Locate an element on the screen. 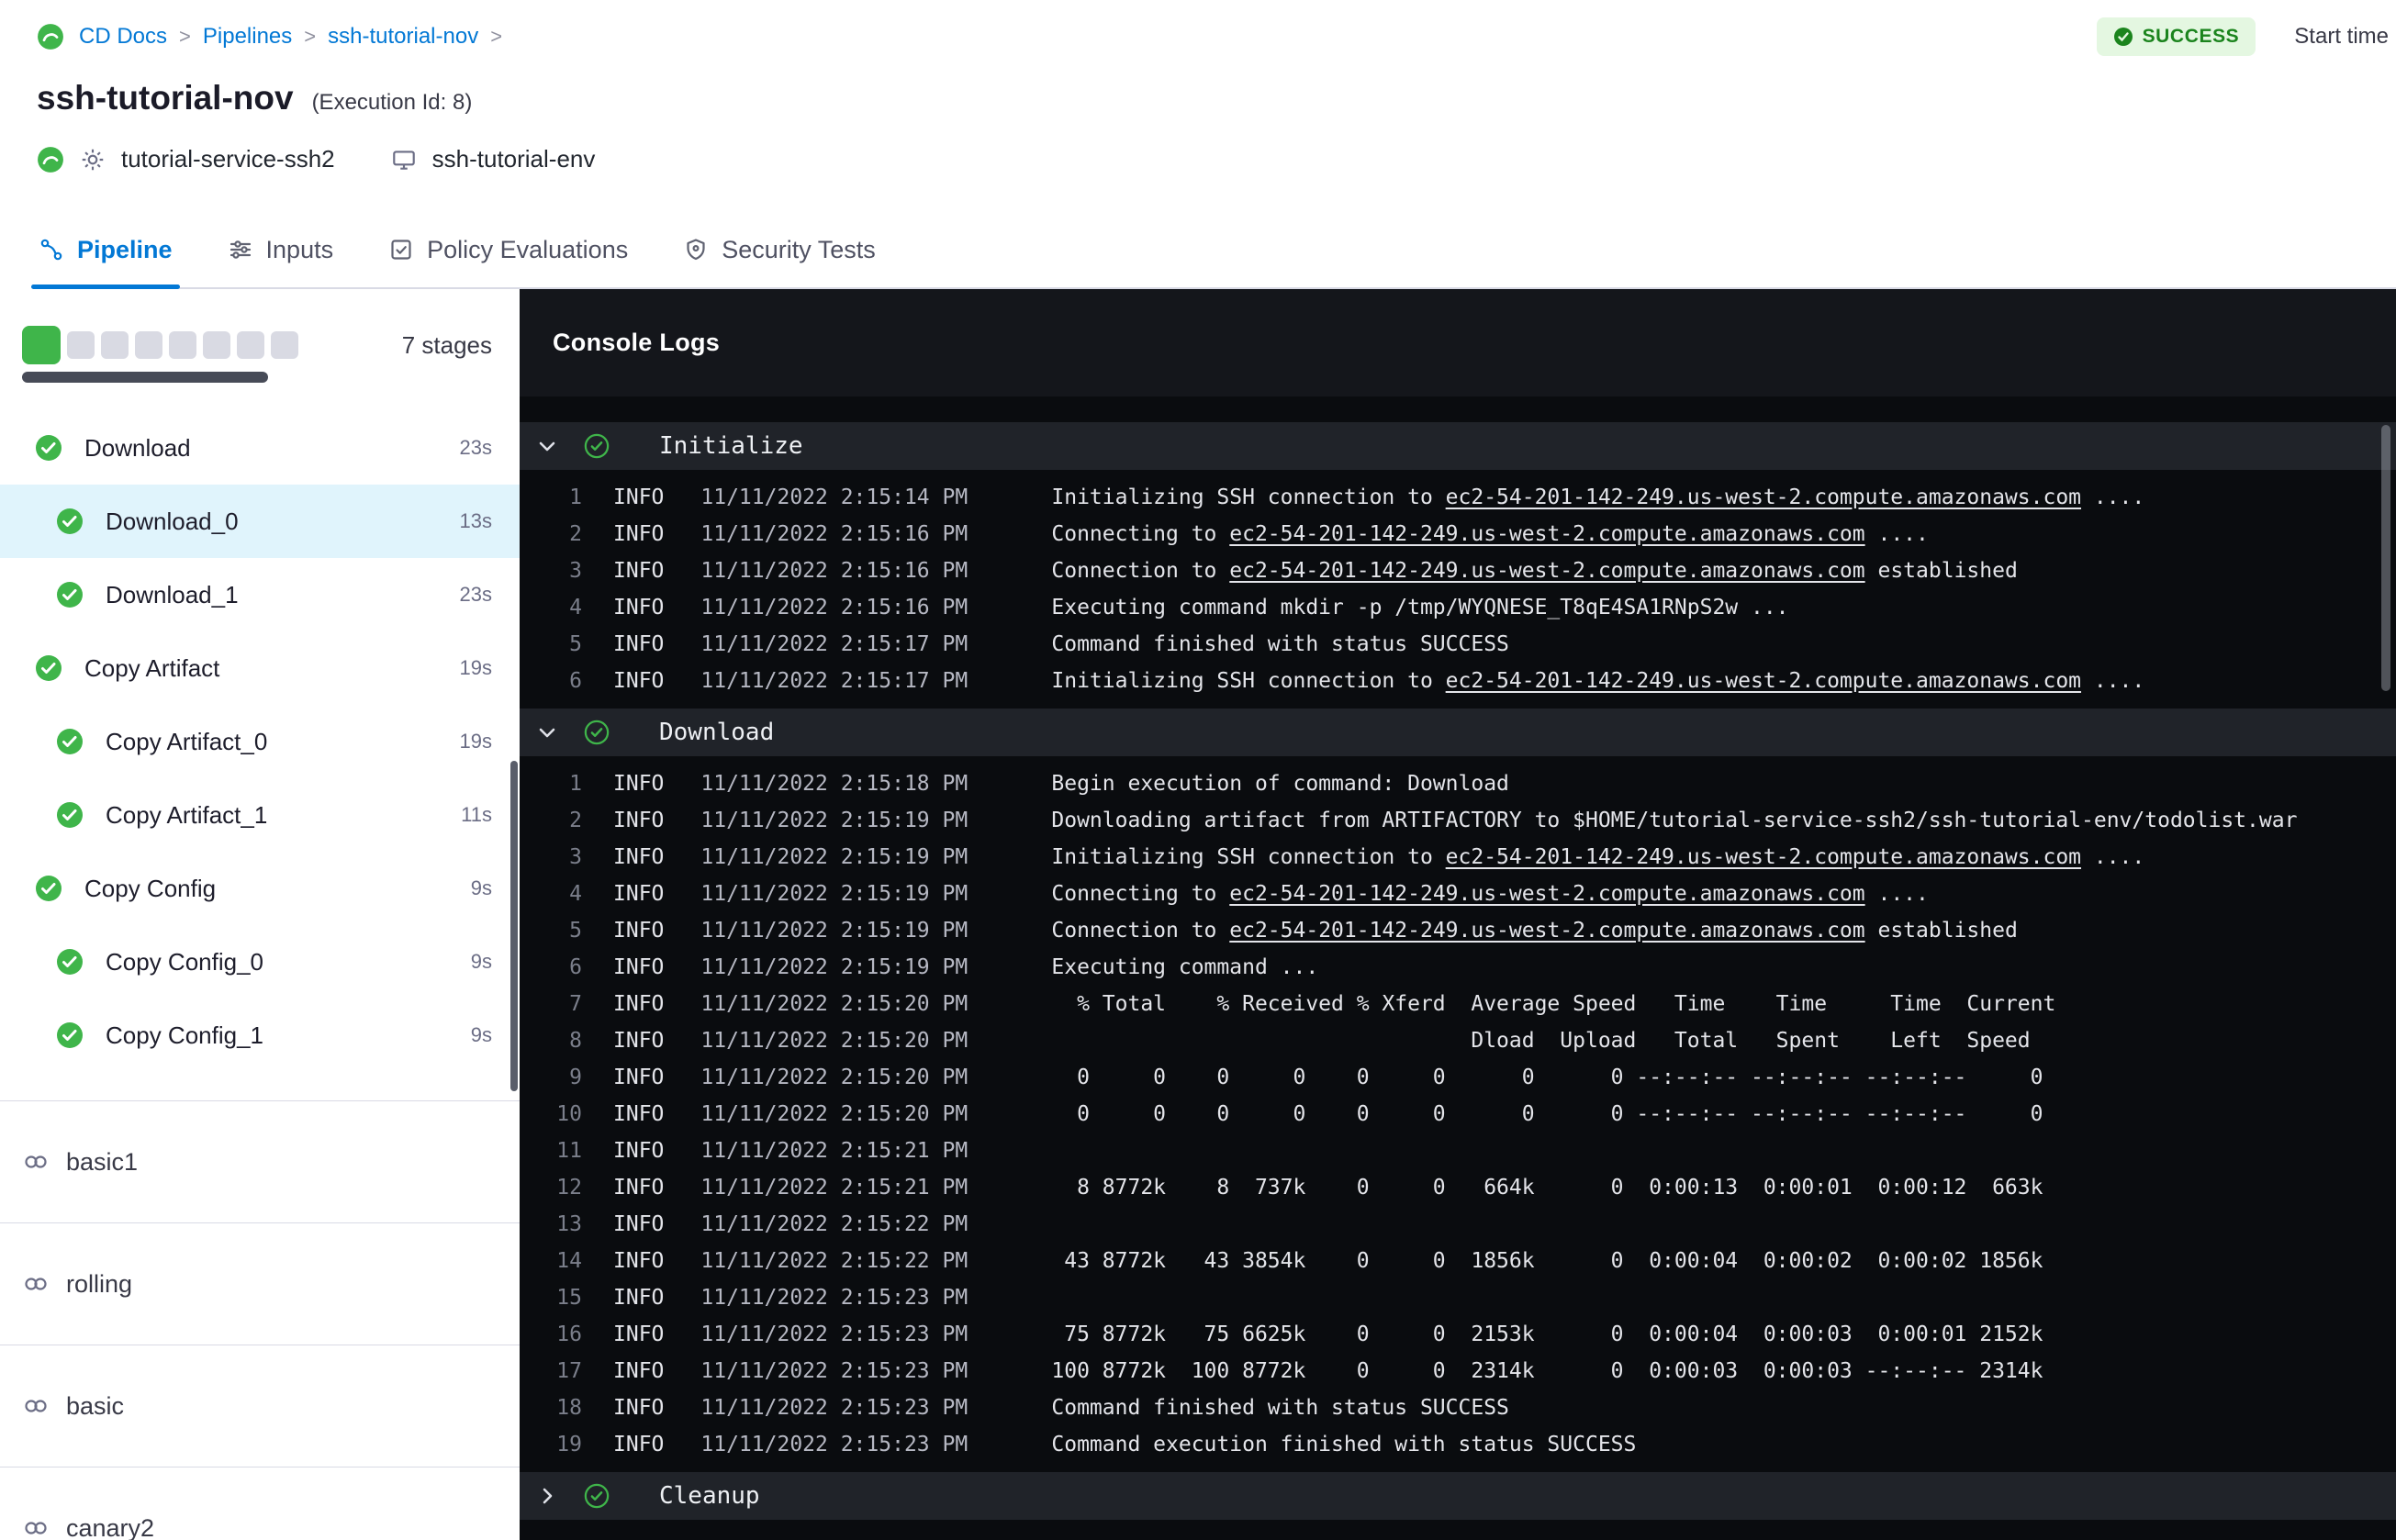  log-section-header-cleanup: Cleanup is located at coordinates (1458, 1496).